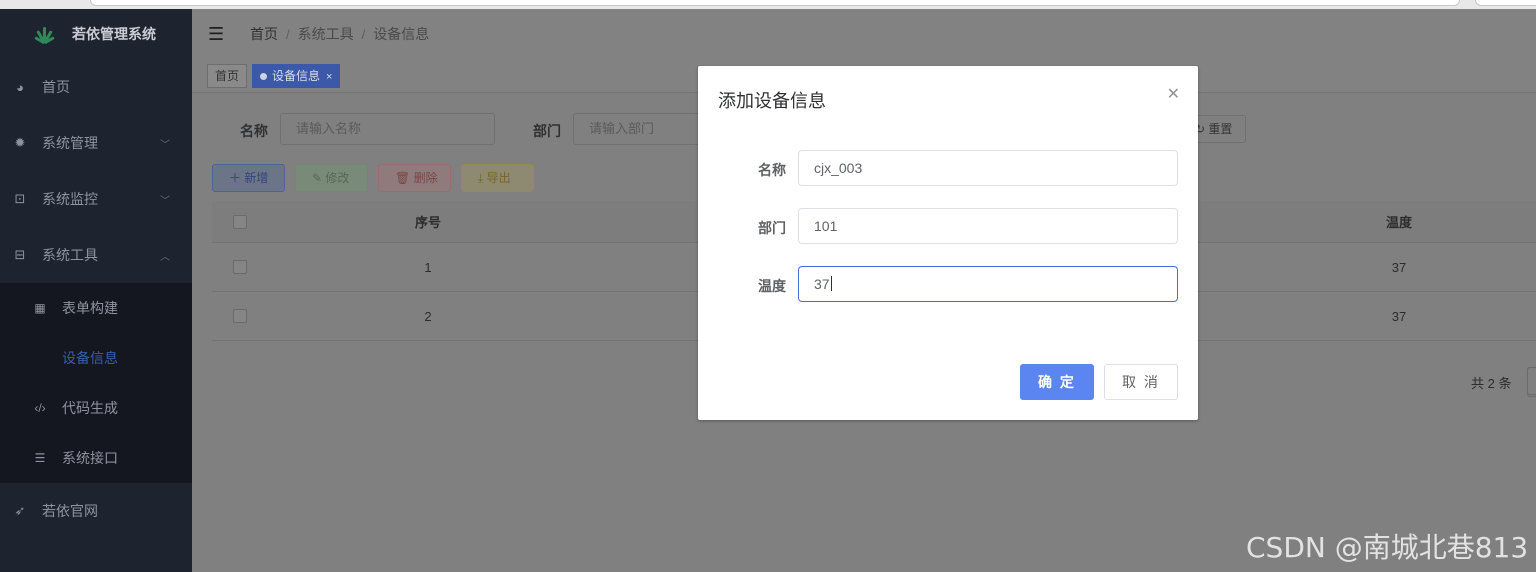 The image size is (1536, 572). I want to click on paper-plane-icon: ➶, so click(20, 510).